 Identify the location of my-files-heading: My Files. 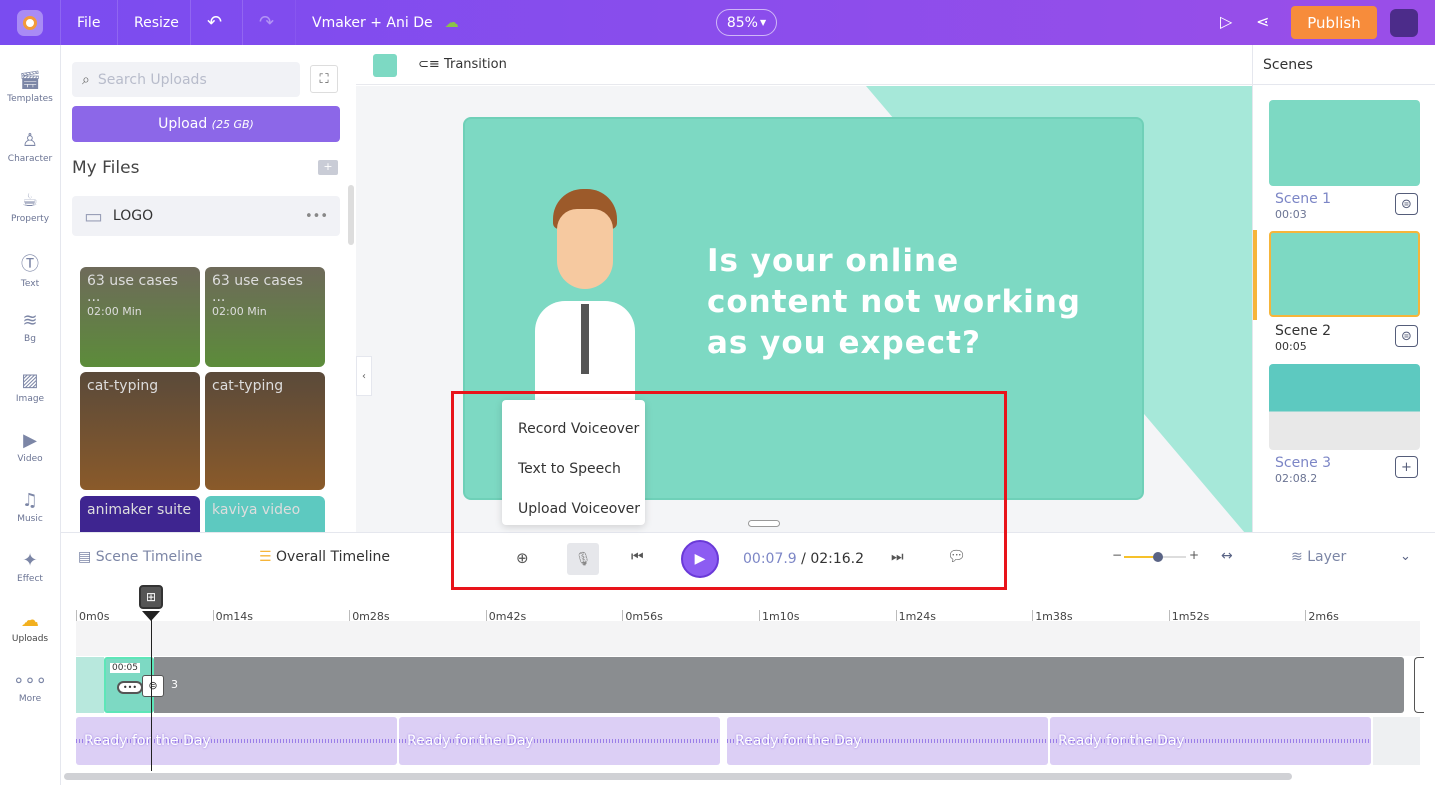
(106, 168).